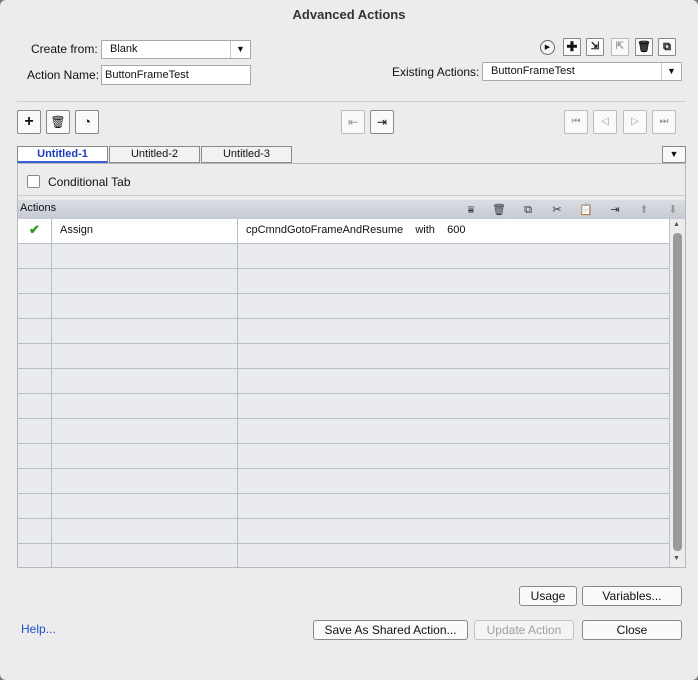 This screenshot has width=698, height=680. I want to click on tabs-menu-chevron-icon: ▼, so click(674, 154).